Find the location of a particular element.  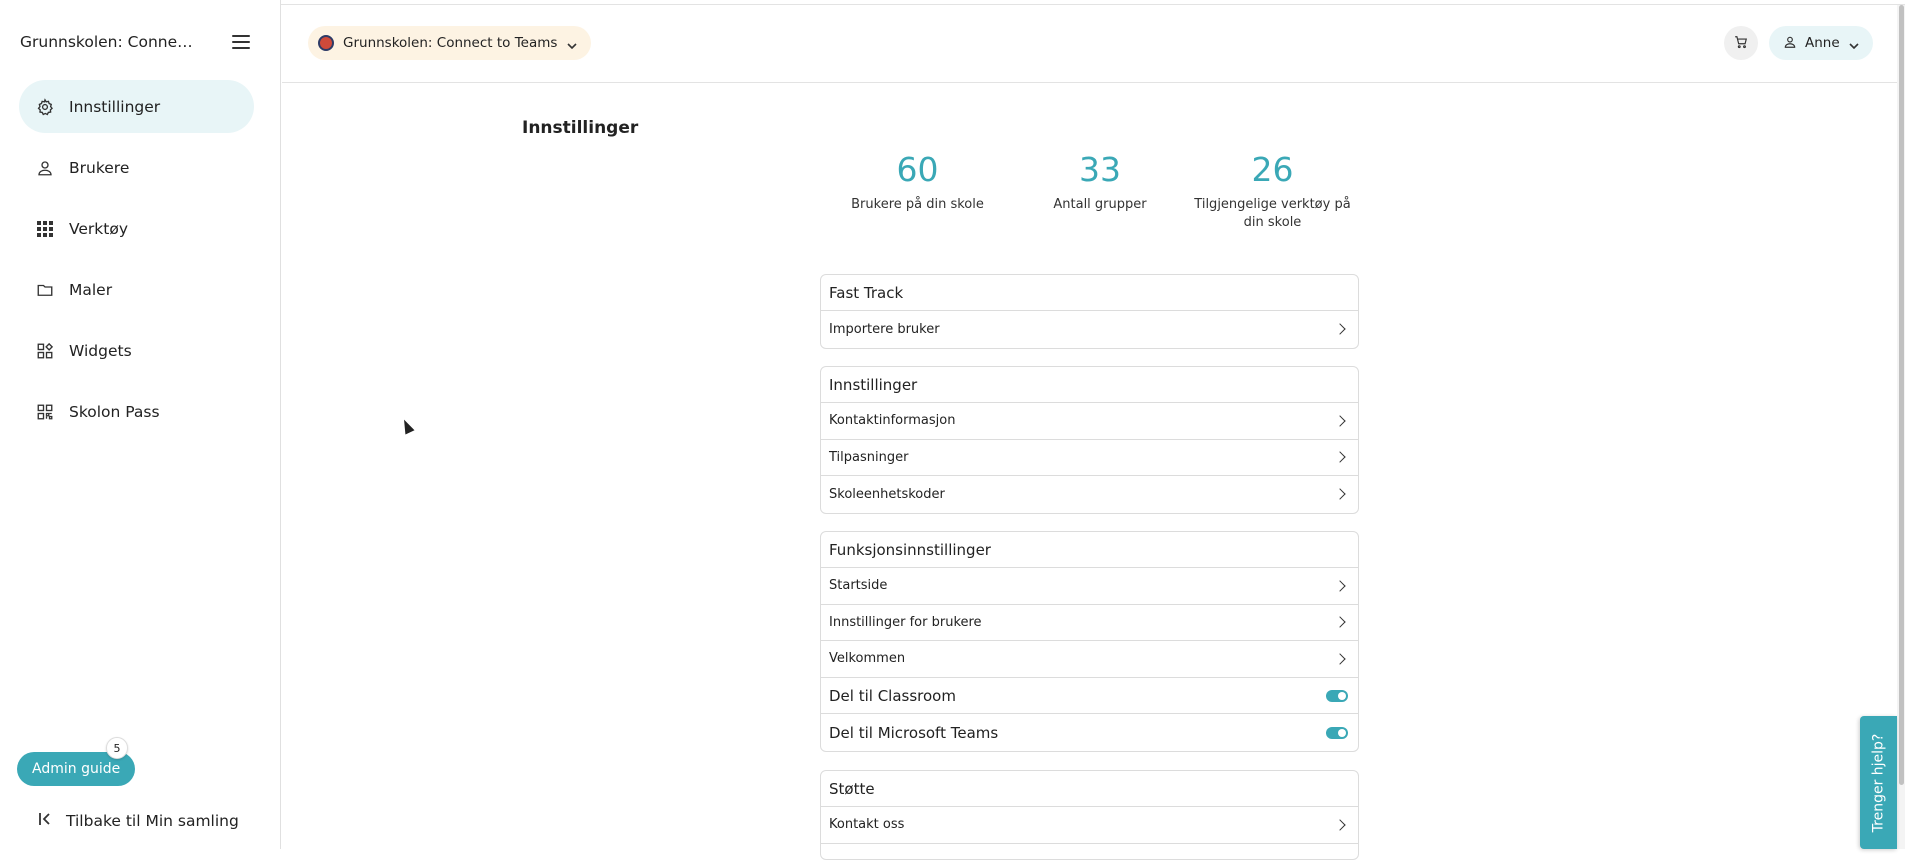

stat-value: 60 is located at coordinates (917, 169).